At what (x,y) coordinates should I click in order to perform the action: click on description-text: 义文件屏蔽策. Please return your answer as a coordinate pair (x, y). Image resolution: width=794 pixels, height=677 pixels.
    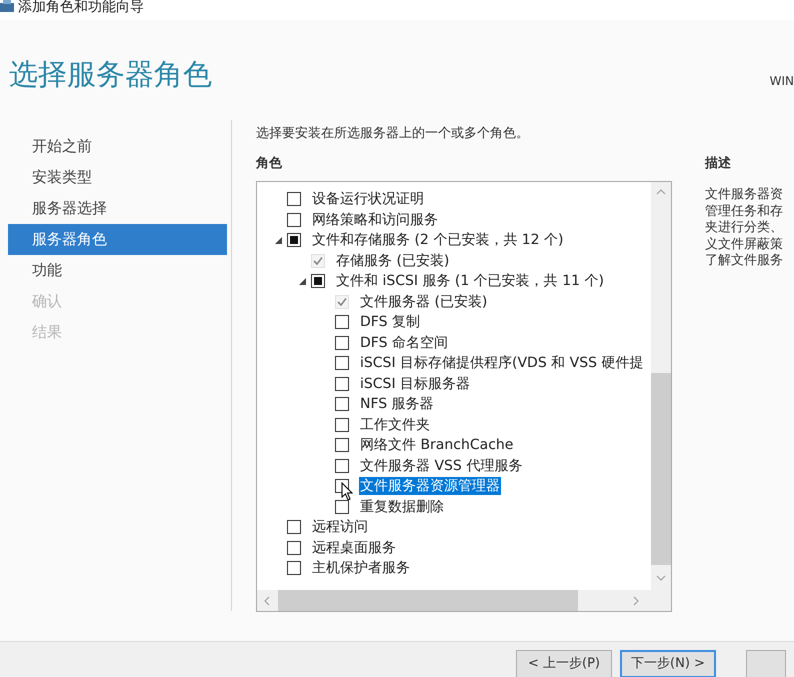
    Looking at the image, I should click on (744, 244).